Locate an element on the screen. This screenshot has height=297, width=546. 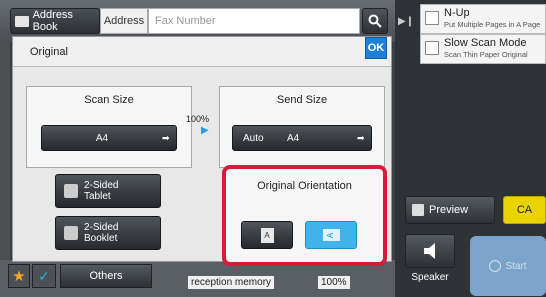
send-size-label: Send Size is located at coordinates (302, 100).